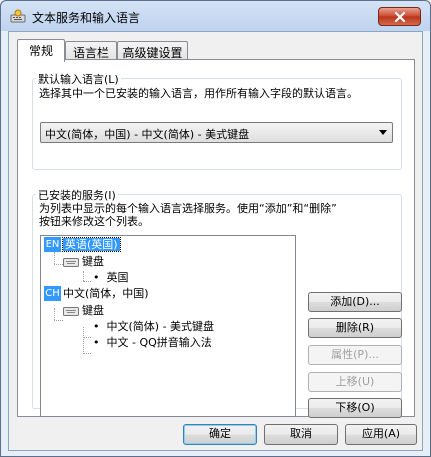  I want to click on installed-services-description-line1: 为列表中显示的每个输入语言选择服务。使用“添加”和“删除”, so click(188, 208).